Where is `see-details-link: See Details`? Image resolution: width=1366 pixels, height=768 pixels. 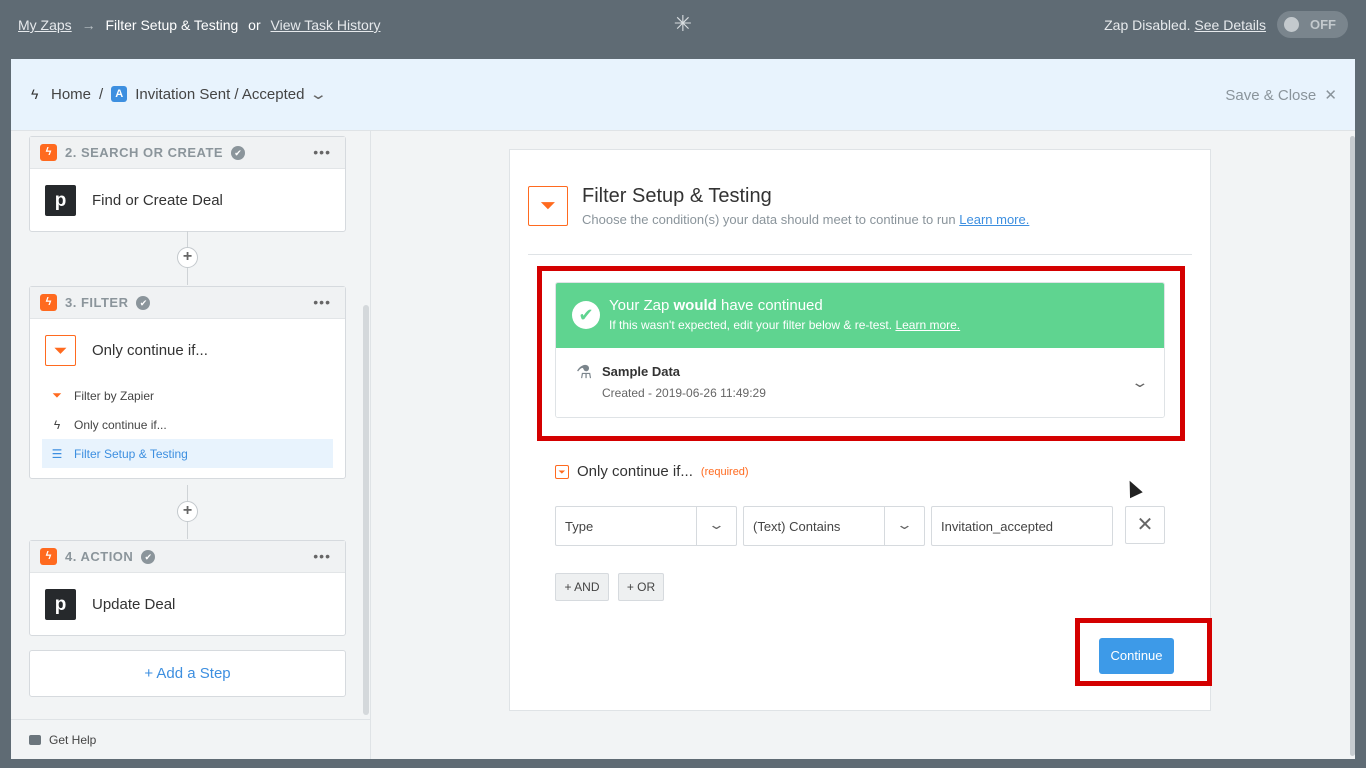
see-details-link: See Details is located at coordinates (1230, 25).